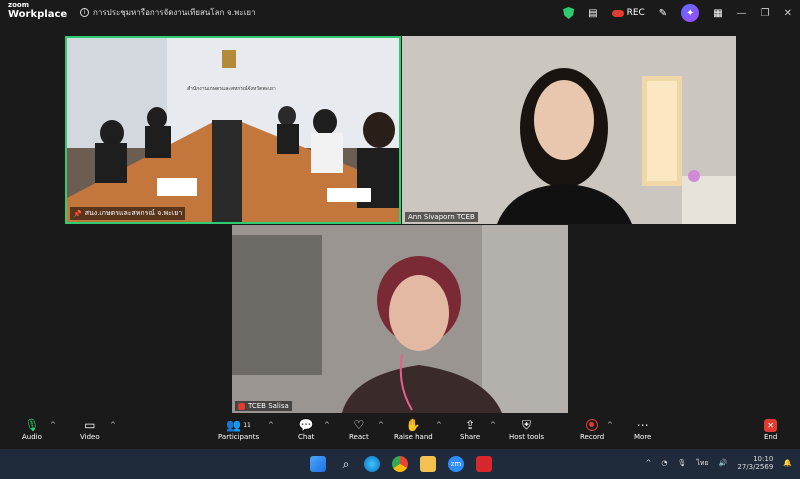  What do you see at coordinates (610, 425) in the screenshot?
I see `record-options-chevron-icon: ^` at bounding box center [610, 425].